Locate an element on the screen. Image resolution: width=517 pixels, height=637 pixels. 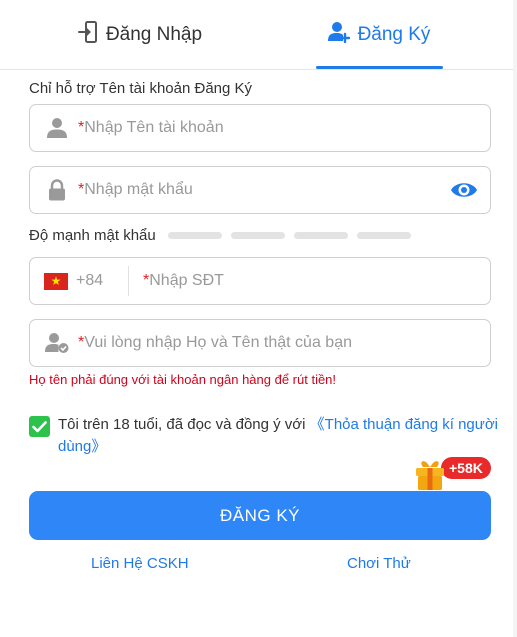
vietnam-flag-icon: ★ is located at coordinates (56, 281).